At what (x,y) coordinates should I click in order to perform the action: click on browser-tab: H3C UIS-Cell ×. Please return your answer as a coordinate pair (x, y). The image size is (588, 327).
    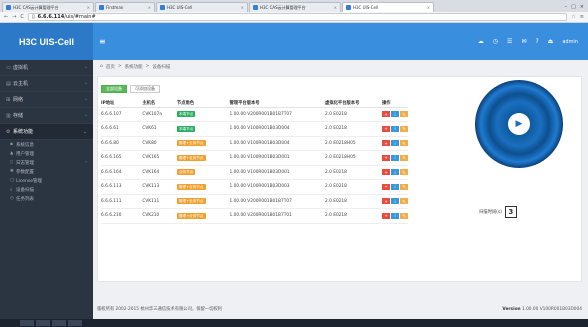
    Looking at the image, I should click on (202, 7).